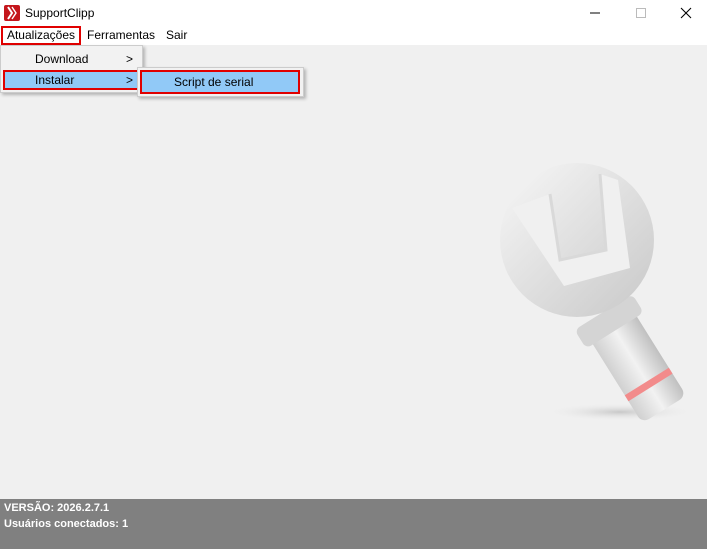 This screenshot has width=707, height=549. What do you see at coordinates (121, 35) in the screenshot?
I see `menu-ferramentas: Ferramentas` at bounding box center [121, 35].